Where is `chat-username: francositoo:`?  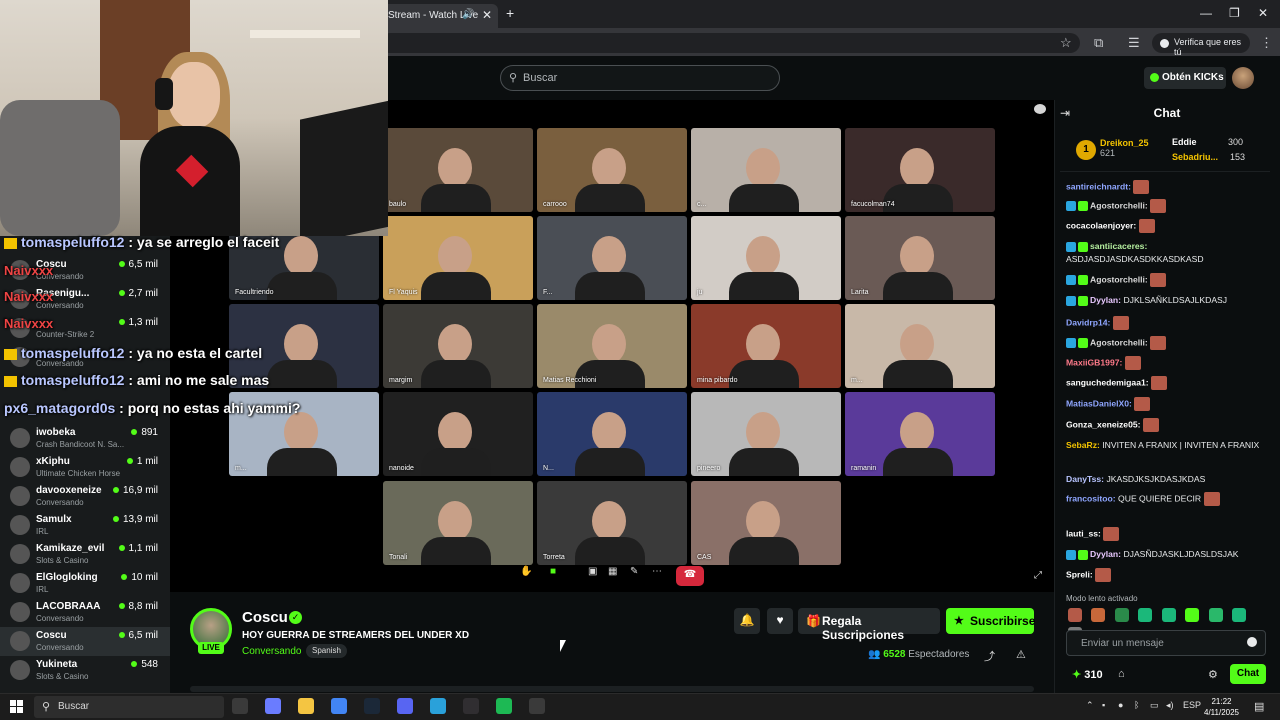 chat-username: francositoo: is located at coordinates (1091, 498).